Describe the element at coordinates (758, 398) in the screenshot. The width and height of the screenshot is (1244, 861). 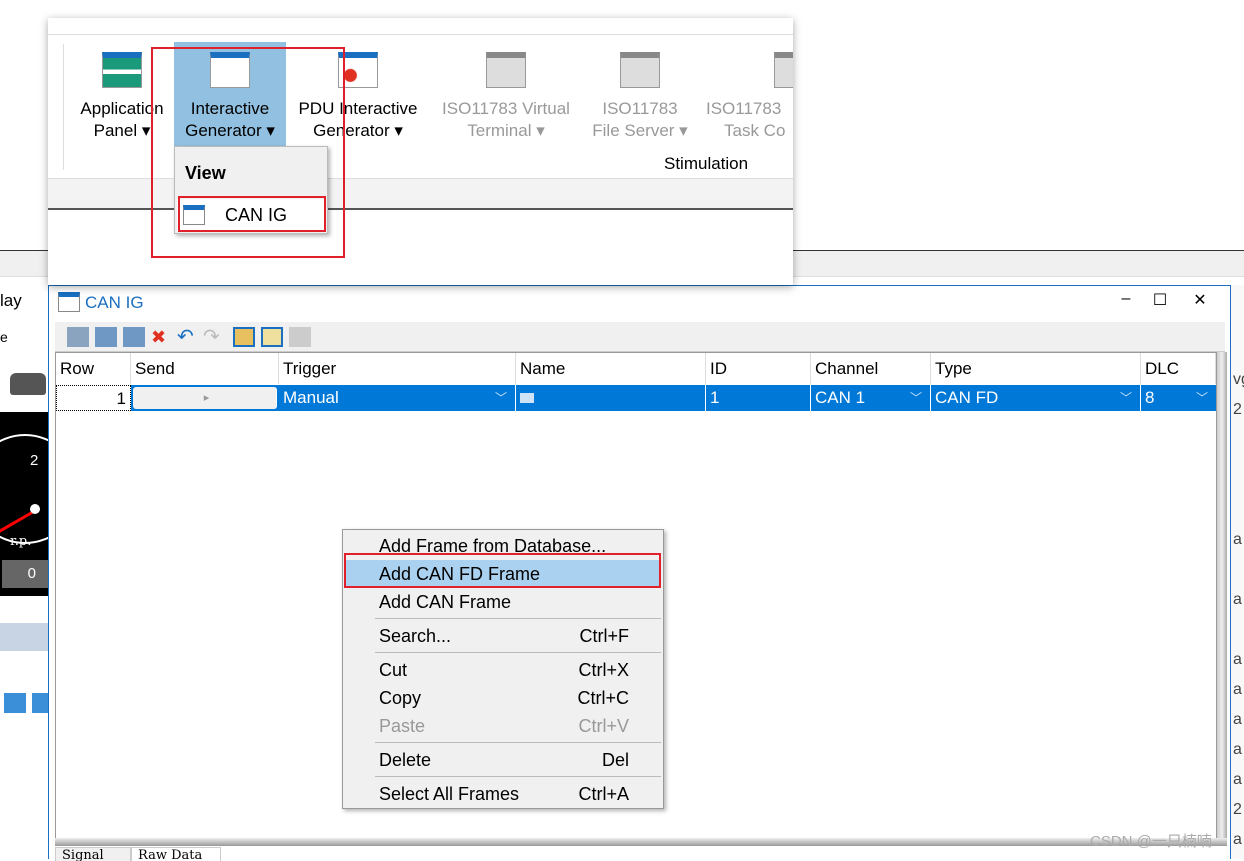
I see `id-cell: 1` at that location.